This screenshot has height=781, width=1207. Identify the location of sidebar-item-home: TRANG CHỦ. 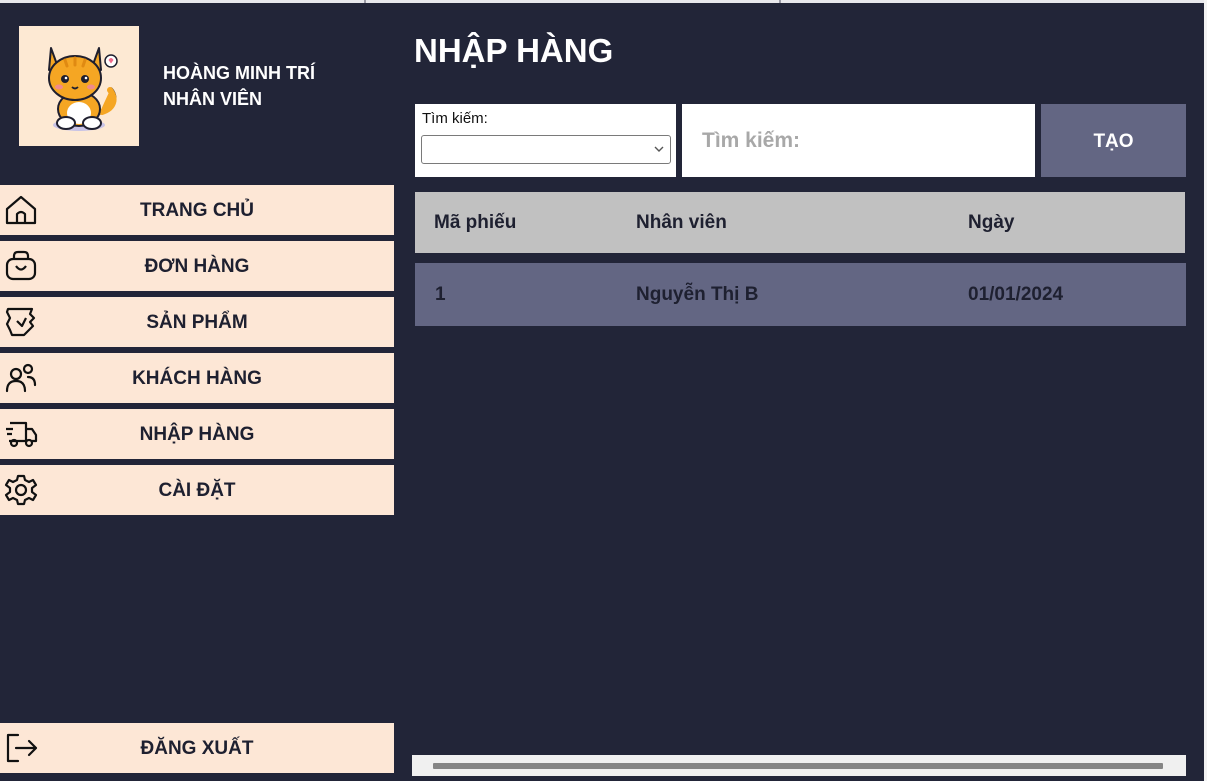
(197, 210).